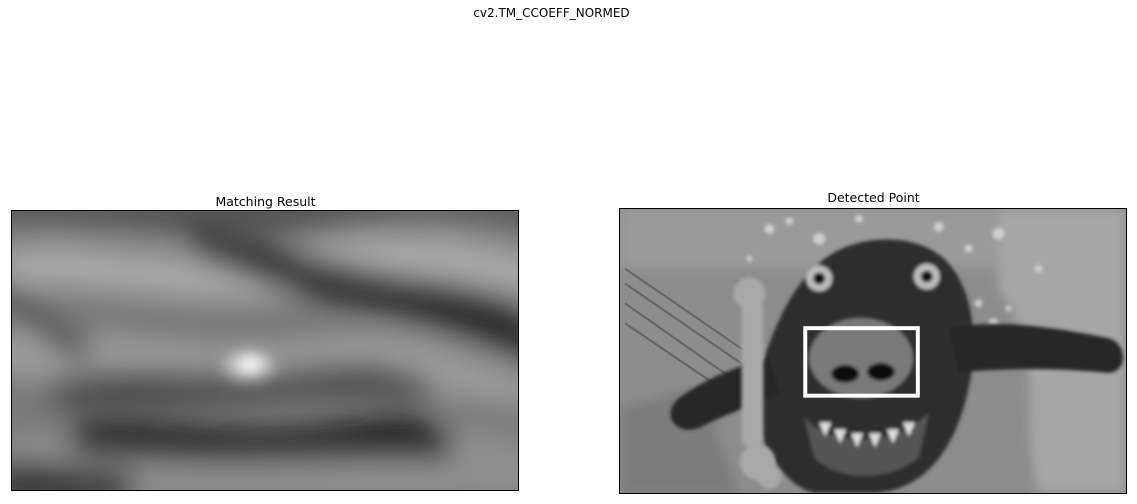  What do you see at coordinates (551, 13) in the screenshot?
I see `figure-title: cv2.TM_CCOEFF_NORMED` at bounding box center [551, 13].